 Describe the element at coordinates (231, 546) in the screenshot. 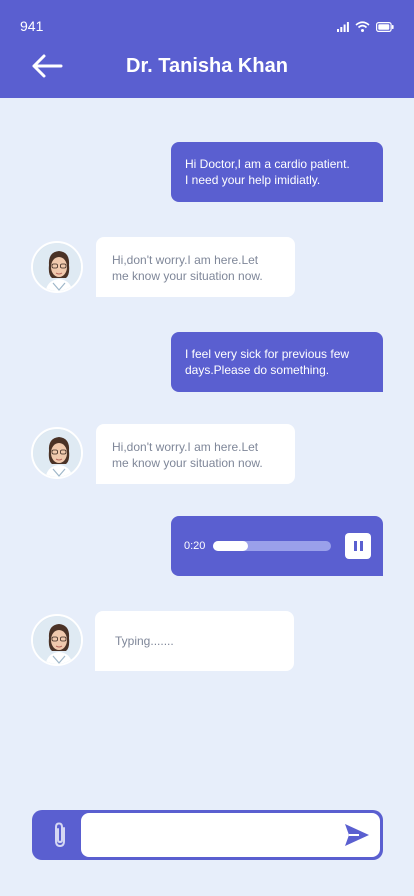

I see `voice-progress-fill` at that location.